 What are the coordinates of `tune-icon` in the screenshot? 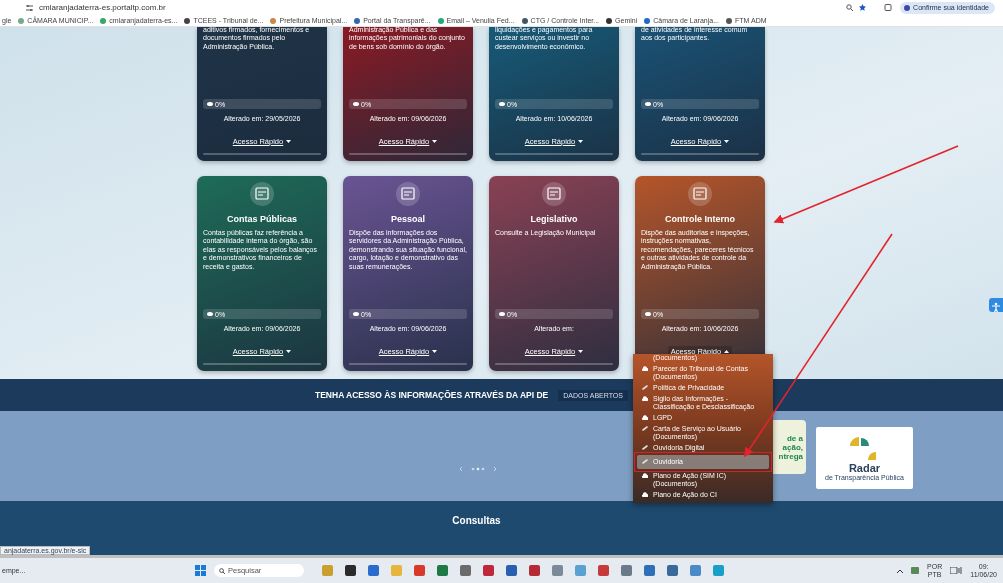 It's located at (29, 7).